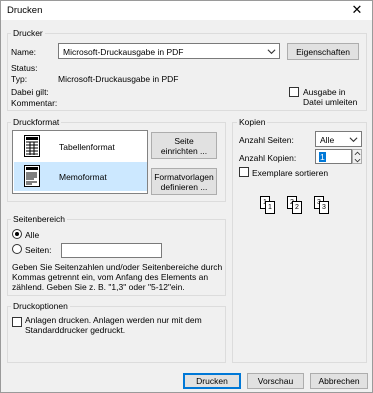  Describe the element at coordinates (87, 147) in the screenshot. I see `list-item-label: Tabellenformat` at that location.